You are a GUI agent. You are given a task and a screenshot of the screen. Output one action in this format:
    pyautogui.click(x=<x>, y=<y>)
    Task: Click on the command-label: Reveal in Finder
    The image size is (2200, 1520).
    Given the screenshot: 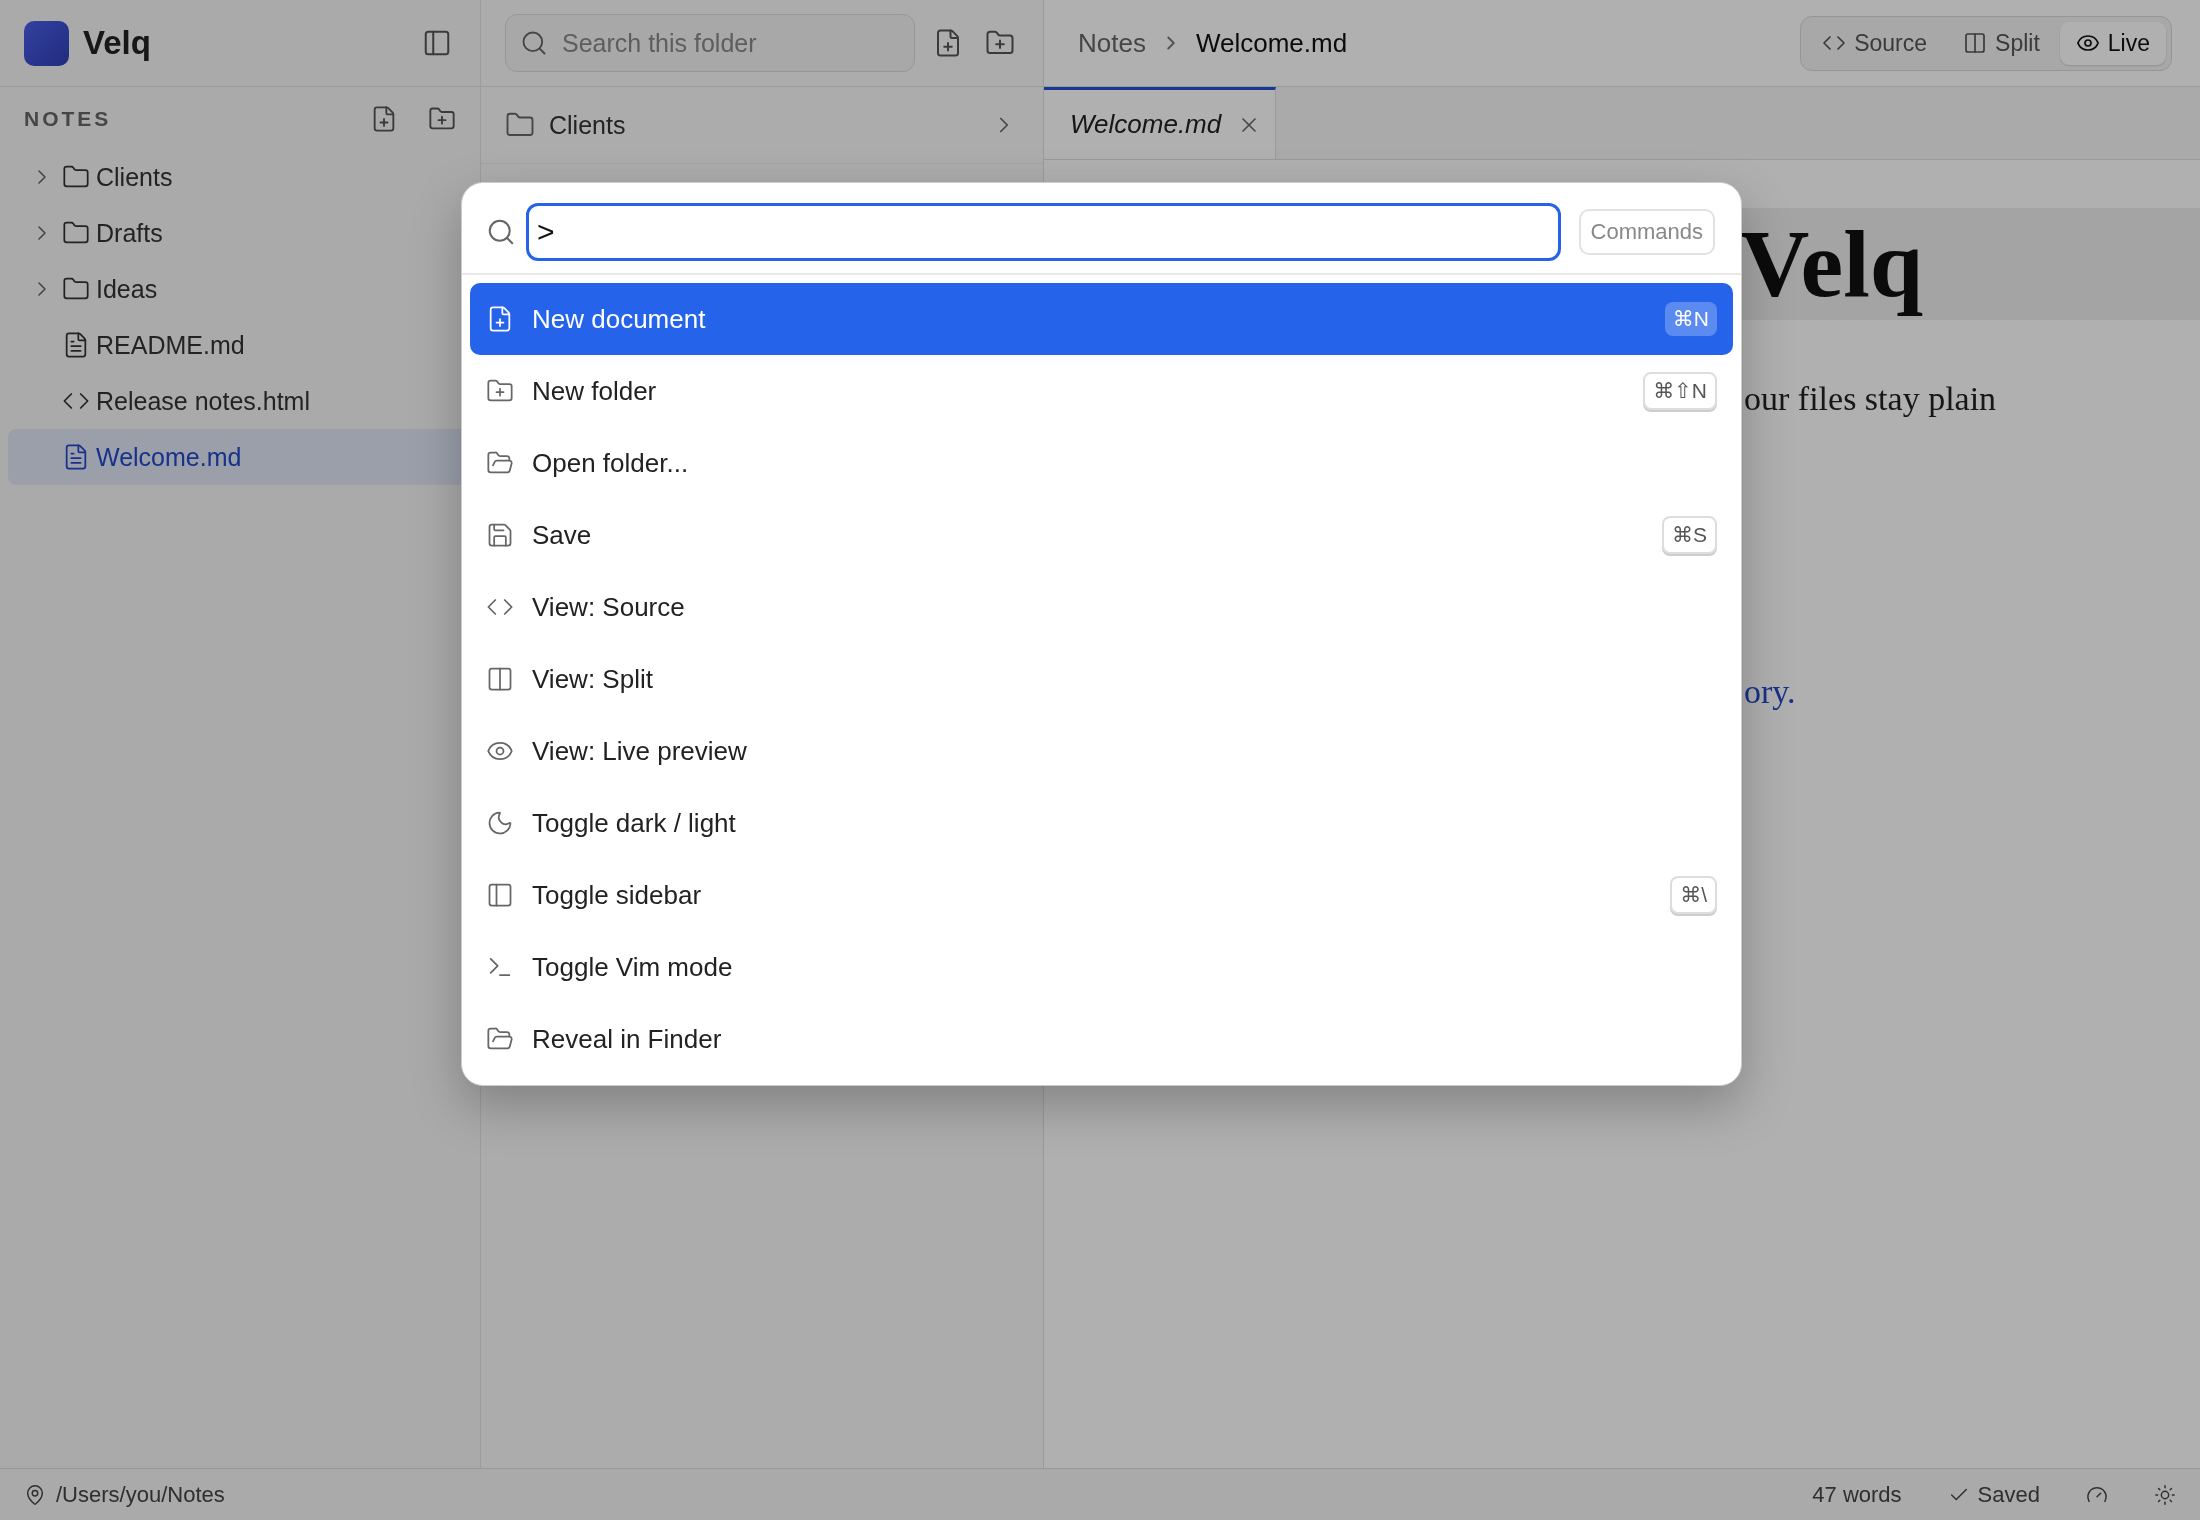 What is the action you would take?
    pyautogui.click(x=627, y=1039)
    